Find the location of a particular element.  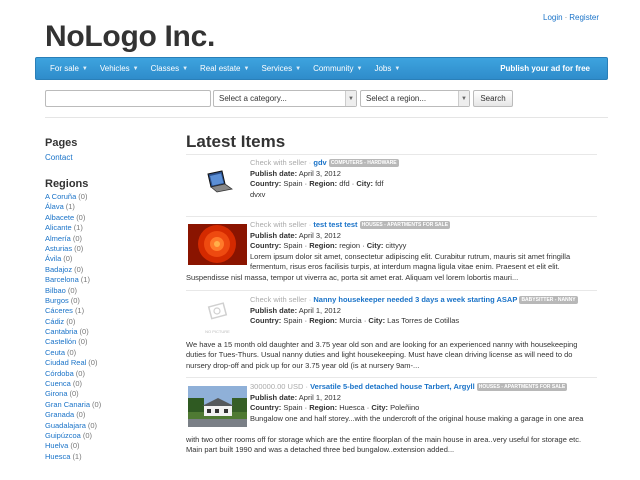

region-list-item: Ceuta (0) is located at coordinates (105, 353).